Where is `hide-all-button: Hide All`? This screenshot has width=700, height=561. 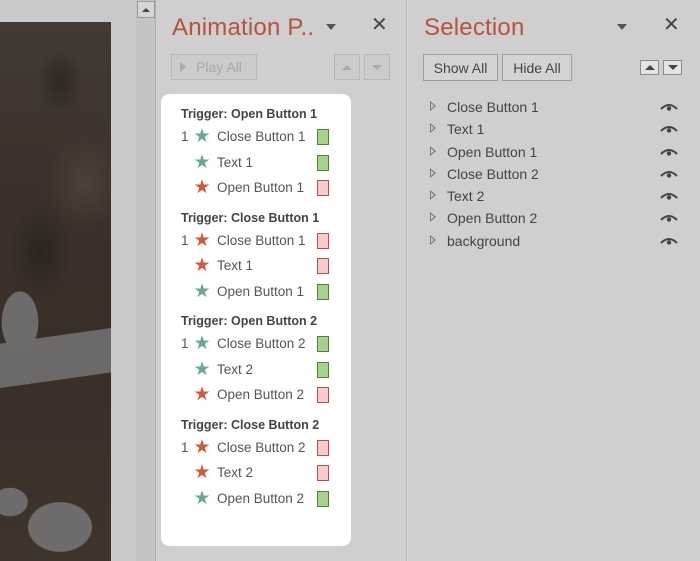 hide-all-button: Hide All is located at coordinates (537, 67).